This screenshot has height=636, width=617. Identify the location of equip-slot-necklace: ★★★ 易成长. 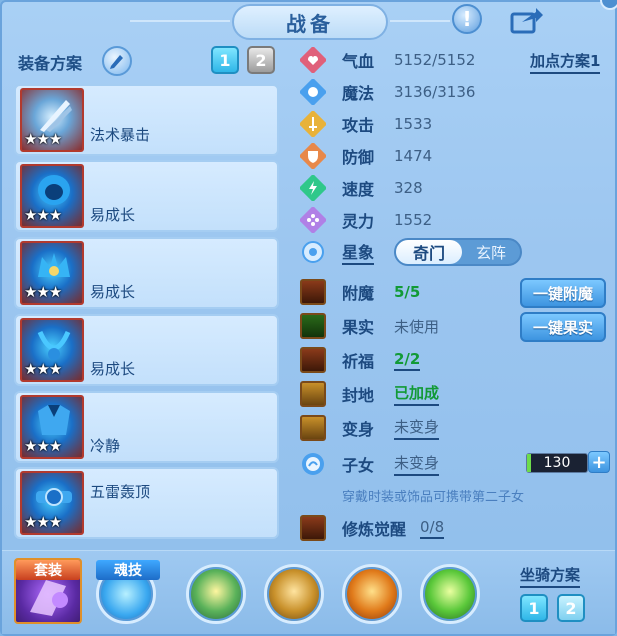
(146, 350).